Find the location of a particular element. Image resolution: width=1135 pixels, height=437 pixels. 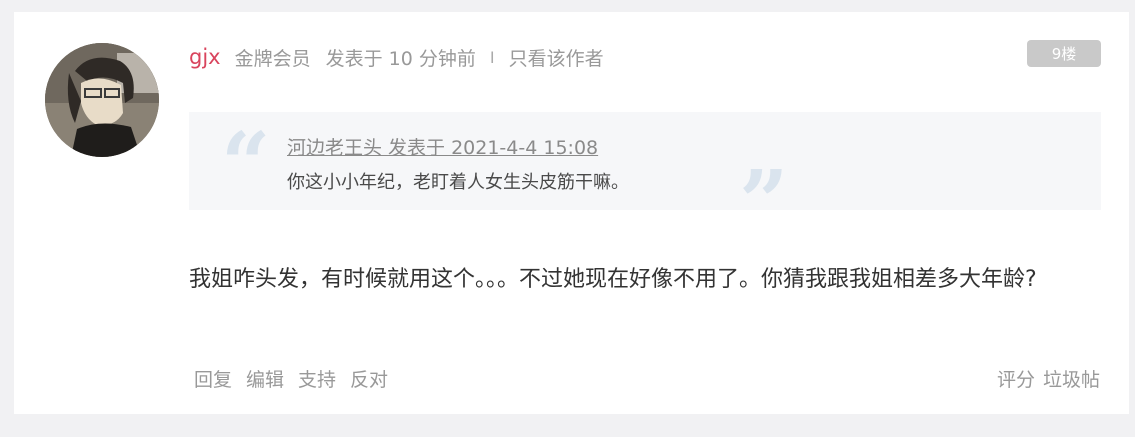

rate-button: 评分 is located at coordinates (1016, 378).